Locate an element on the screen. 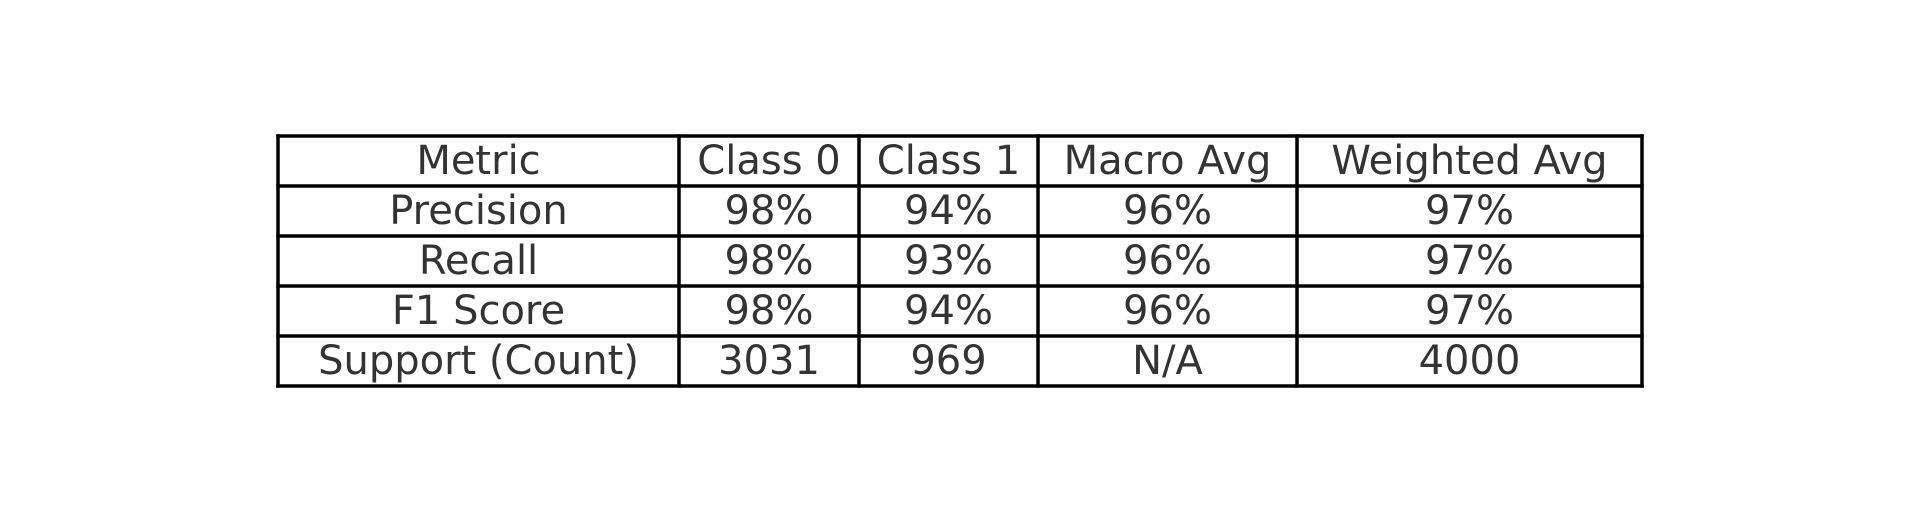  row-label: Precision is located at coordinates (478, 211).